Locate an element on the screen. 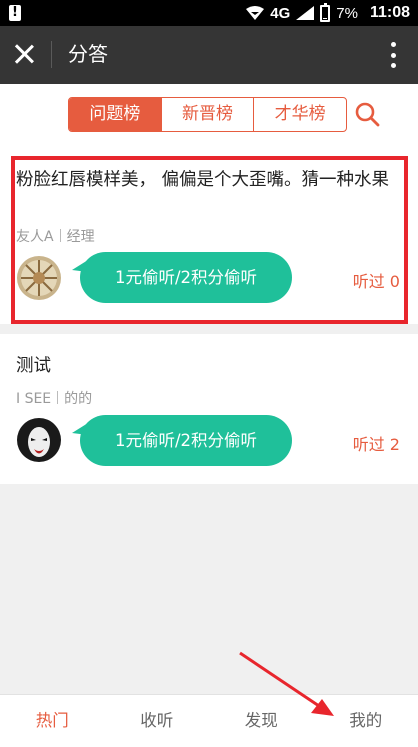 Image resolution: width=418 pixels, height=747 pixels. asker-role: 的的 is located at coordinates (78, 399).